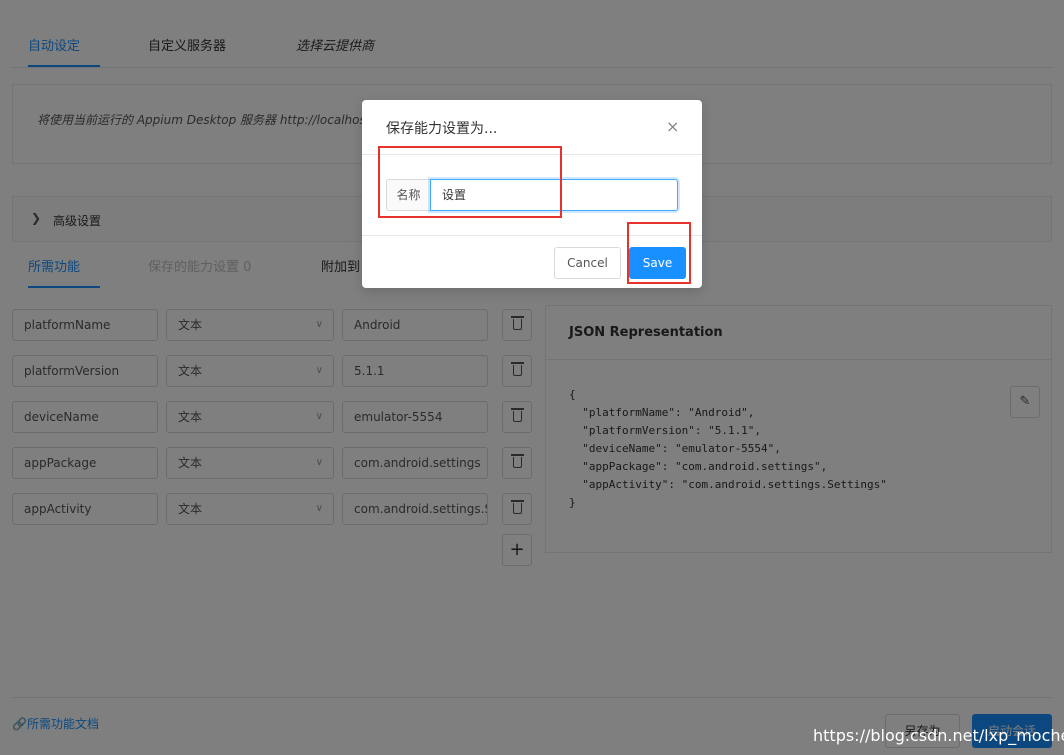 Image resolution: width=1064 pixels, height=755 pixels. What do you see at coordinates (470, 182) in the screenshot?
I see `highlight-box-name-field` at bounding box center [470, 182].